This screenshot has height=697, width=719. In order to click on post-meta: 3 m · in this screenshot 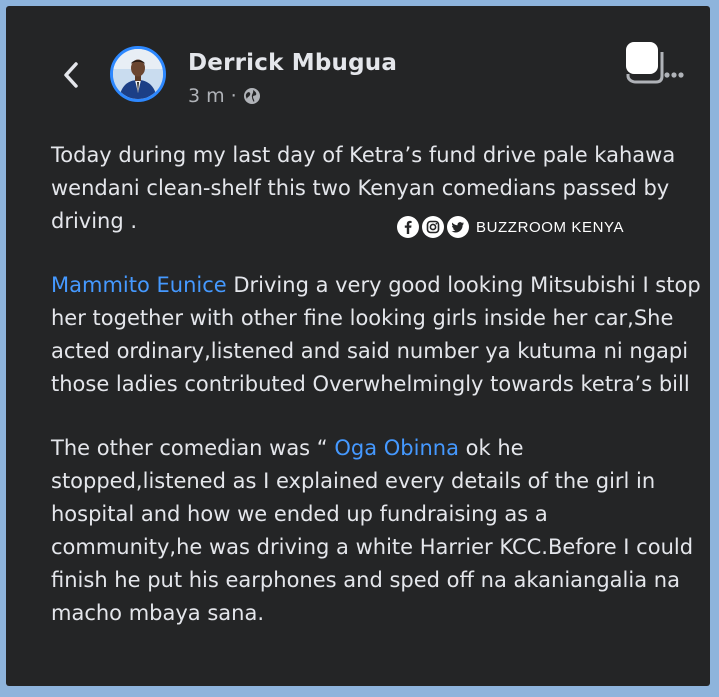, I will do `click(224, 96)`.